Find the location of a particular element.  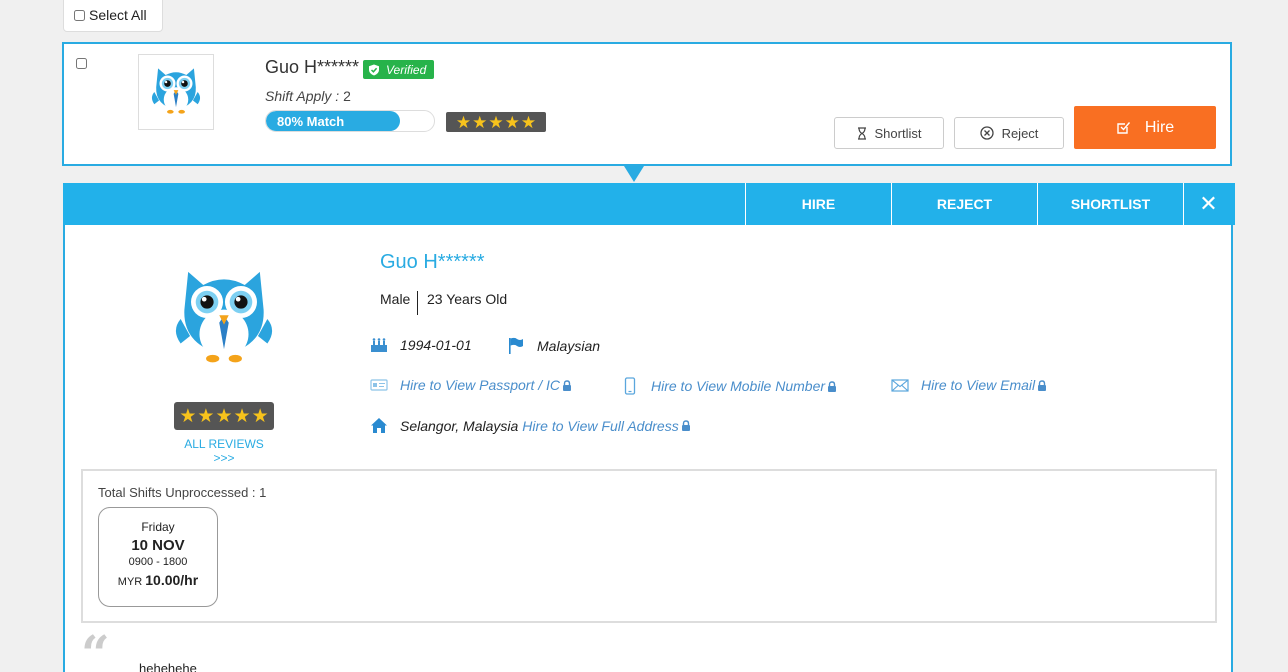

select-all-label: Select All is located at coordinates (118, 15).